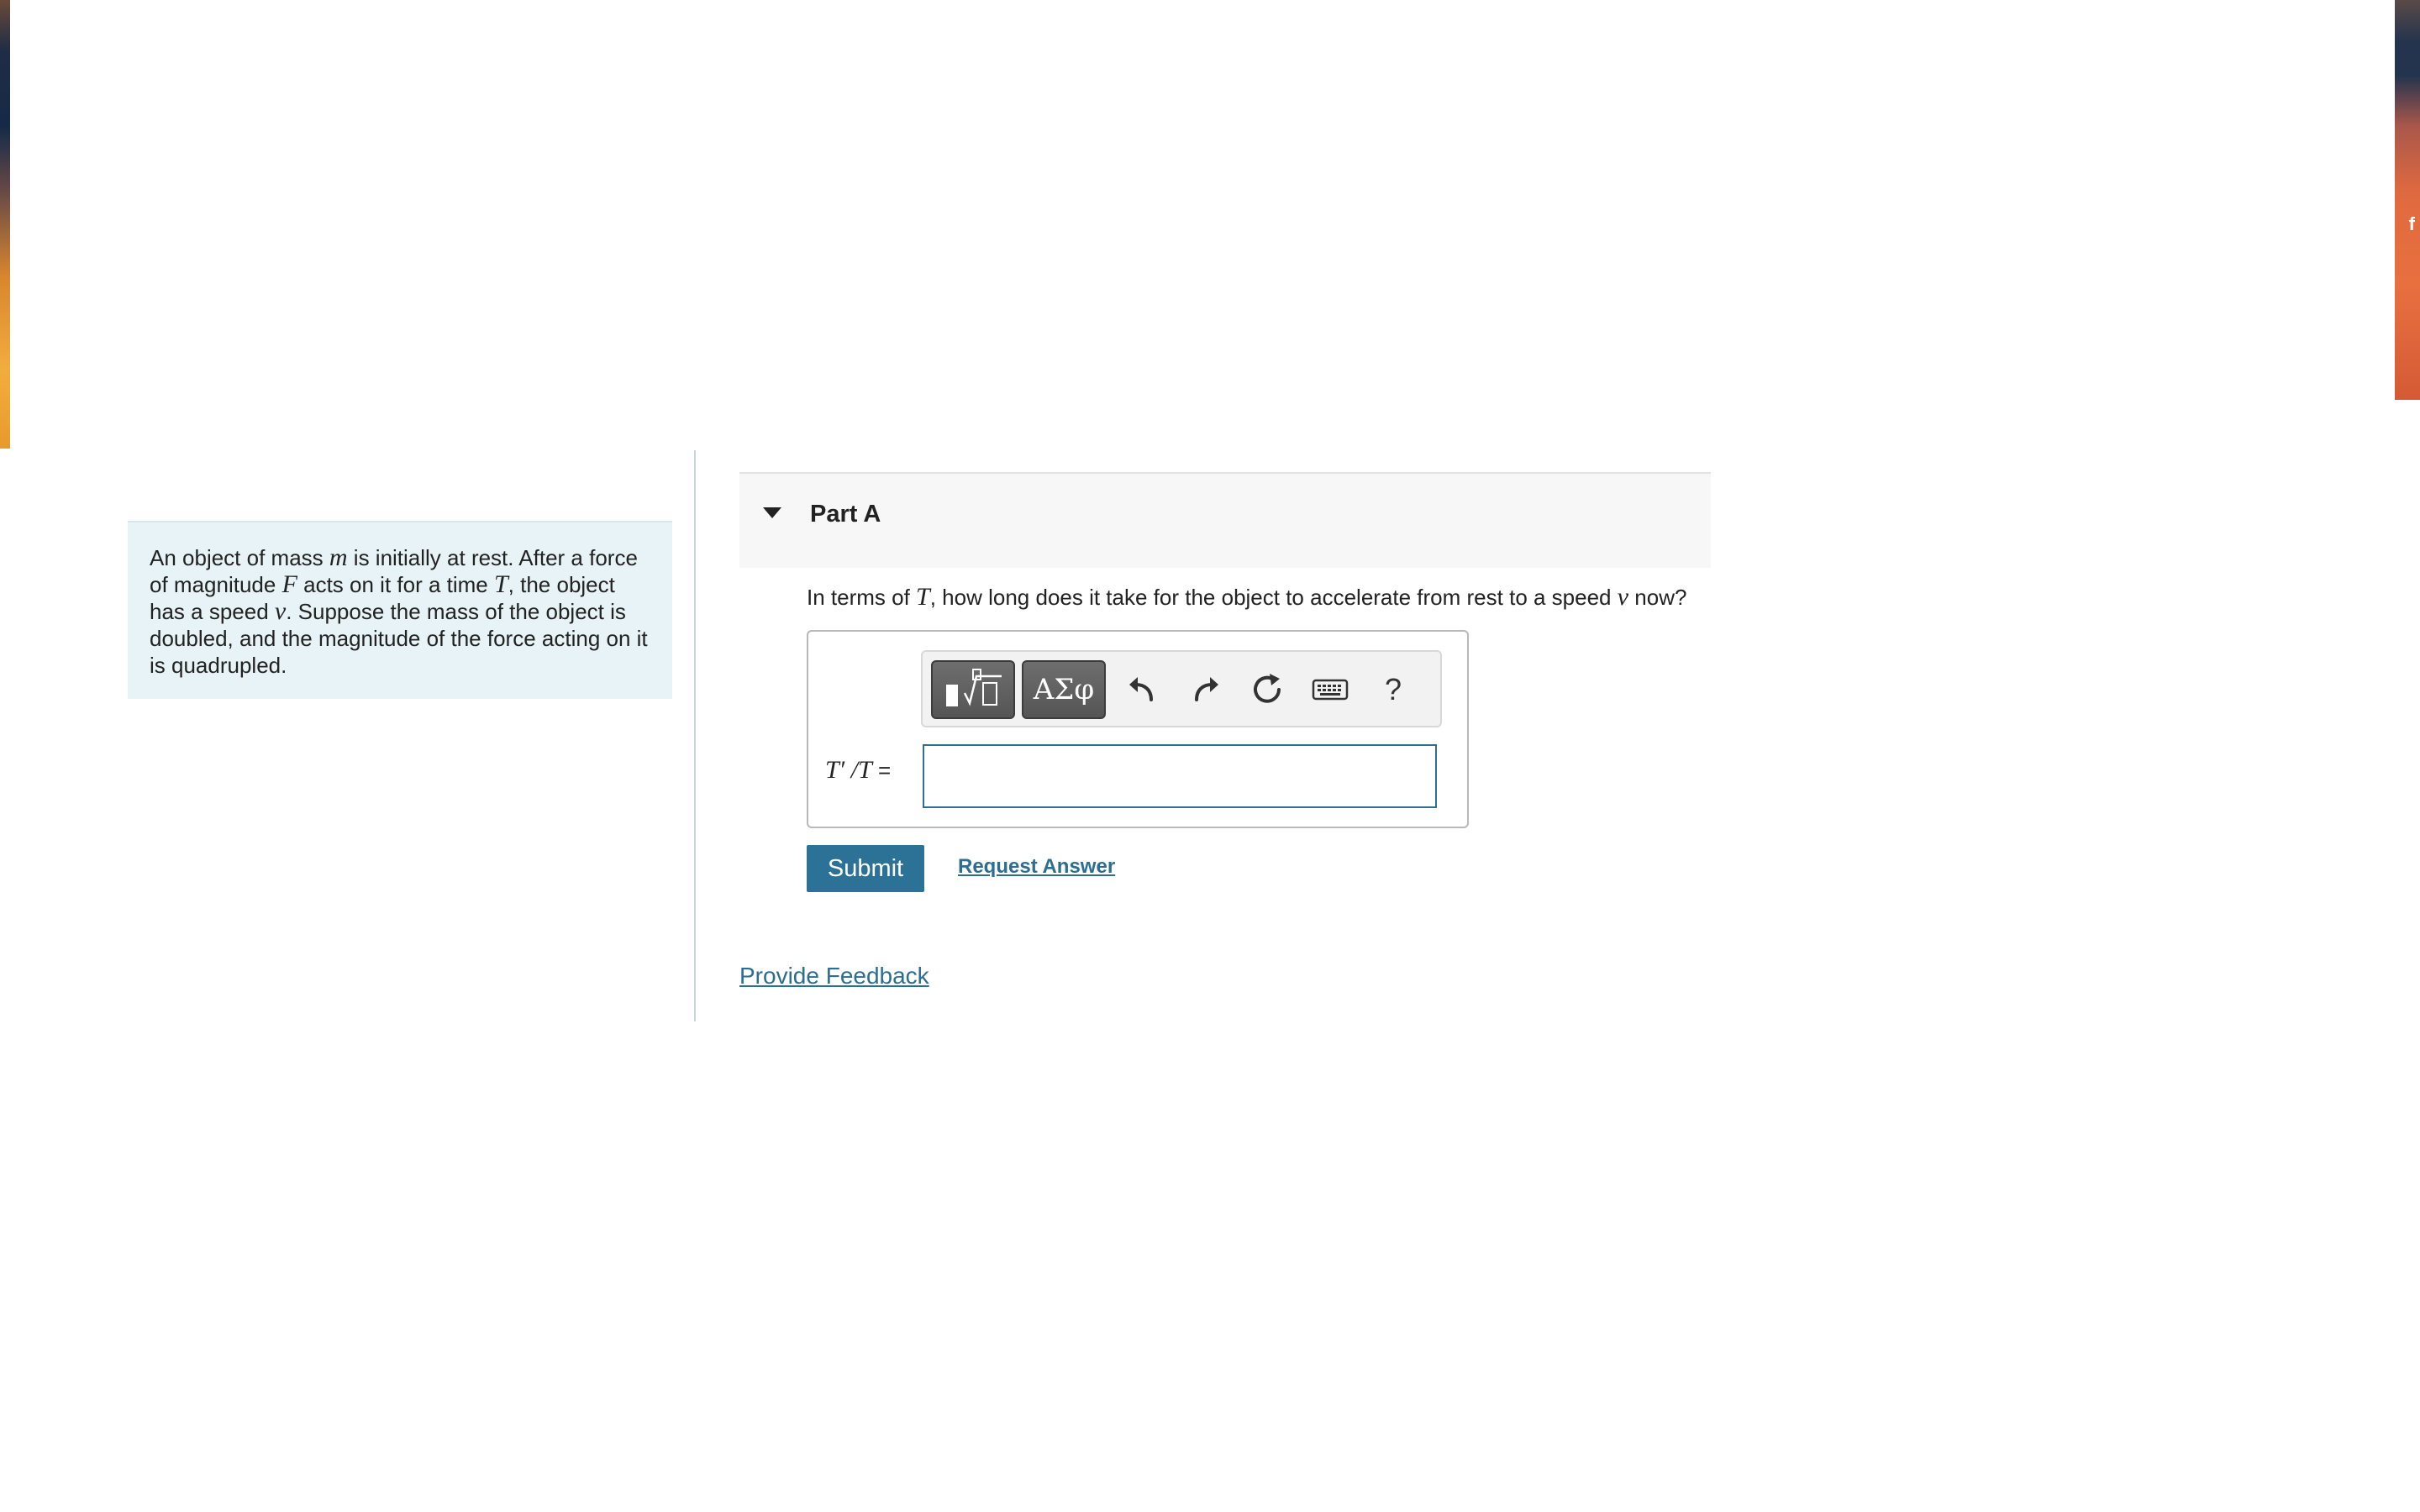  What do you see at coordinates (834, 976) in the screenshot?
I see `provide-feedback-link: Provide Feedback` at bounding box center [834, 976].